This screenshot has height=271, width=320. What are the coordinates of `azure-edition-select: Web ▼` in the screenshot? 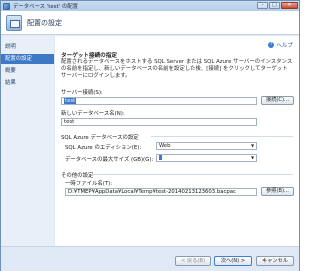 It's located at (206, 146).